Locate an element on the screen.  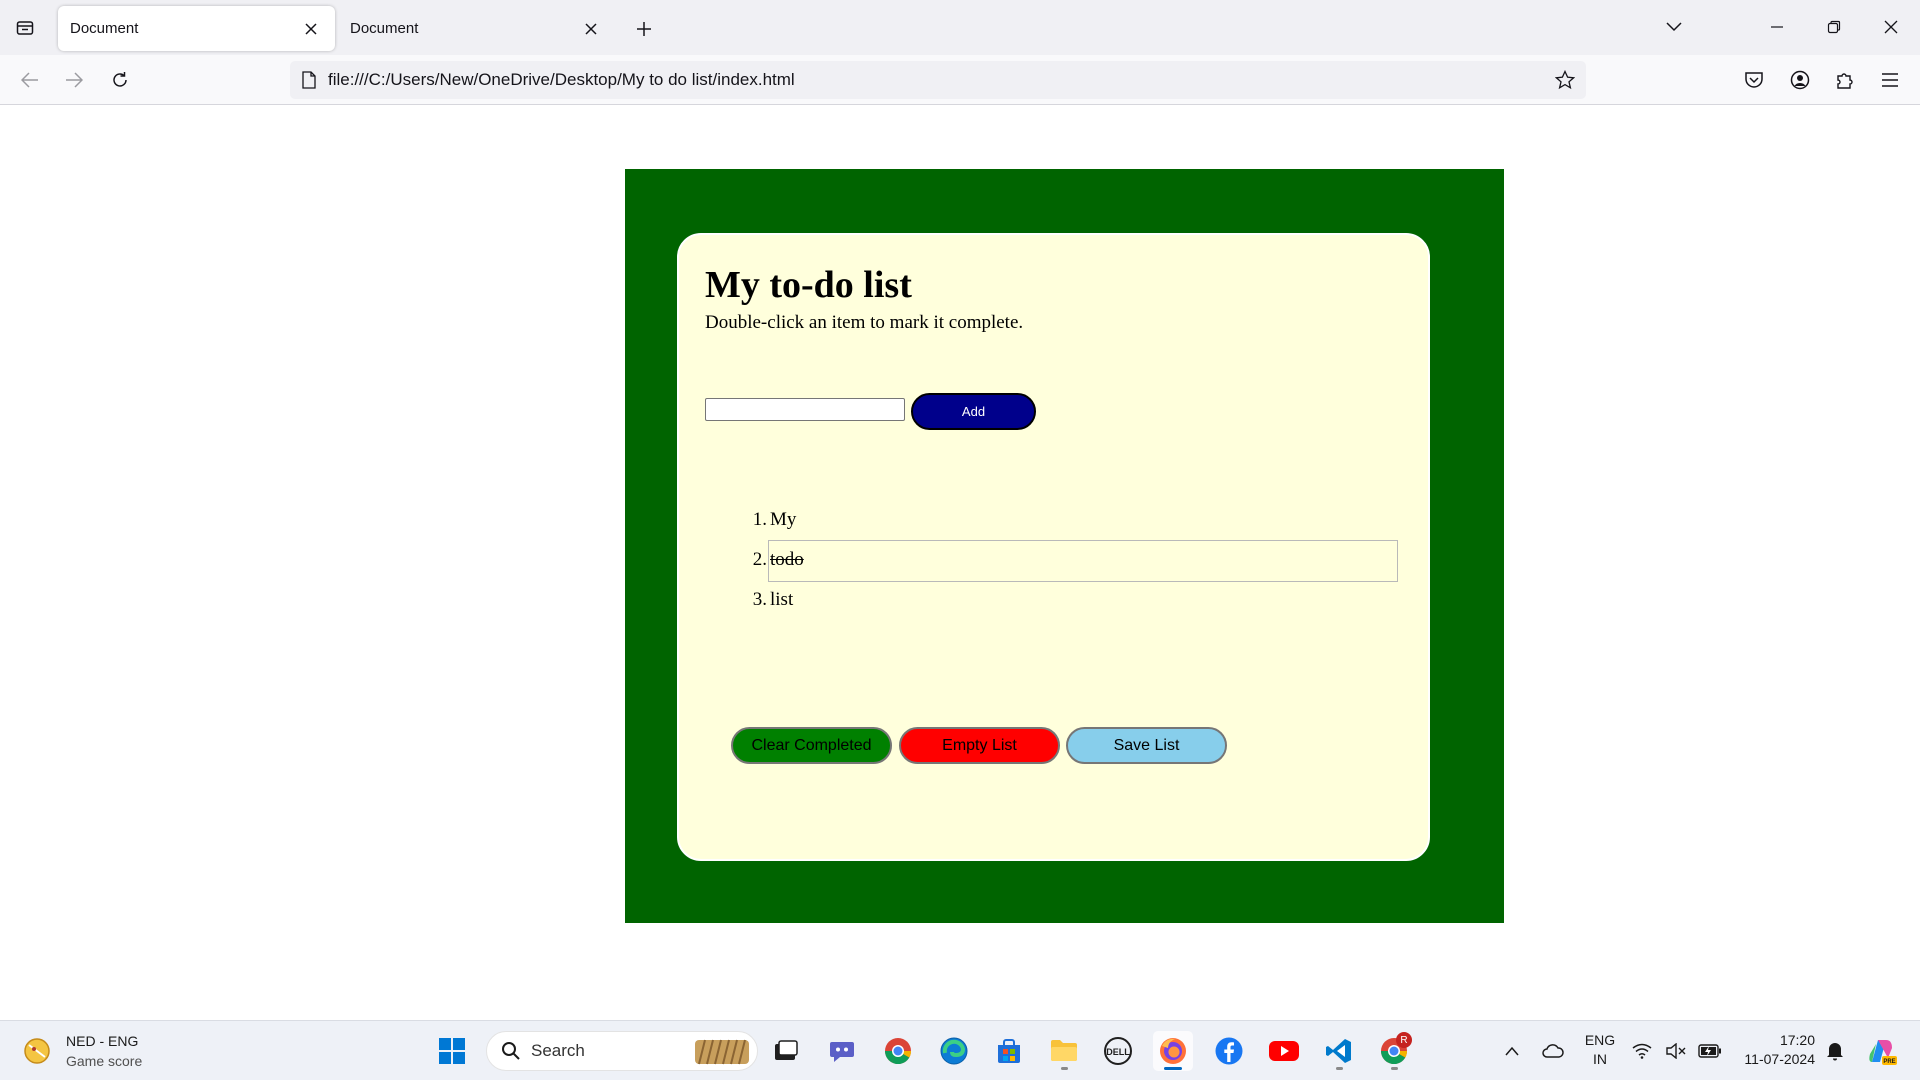
minimize-button is located at coordinates (1777, 27).